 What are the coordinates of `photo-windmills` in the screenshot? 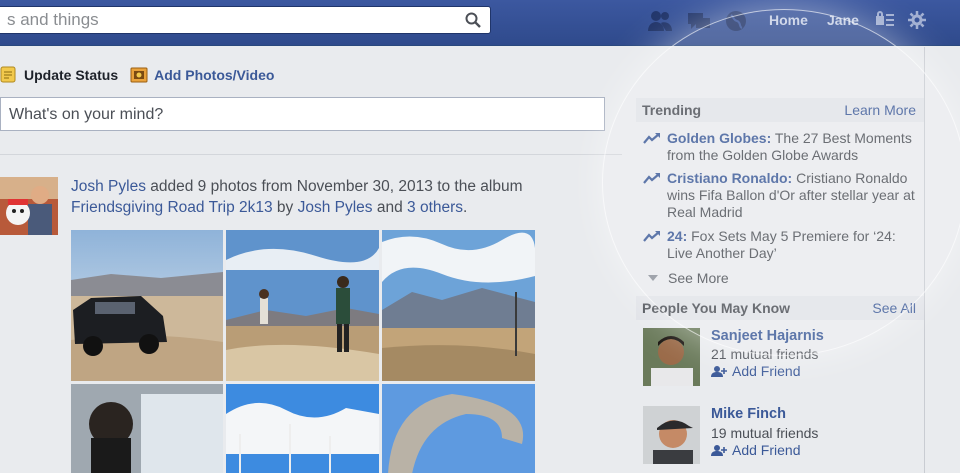 It's located at (302, 428).